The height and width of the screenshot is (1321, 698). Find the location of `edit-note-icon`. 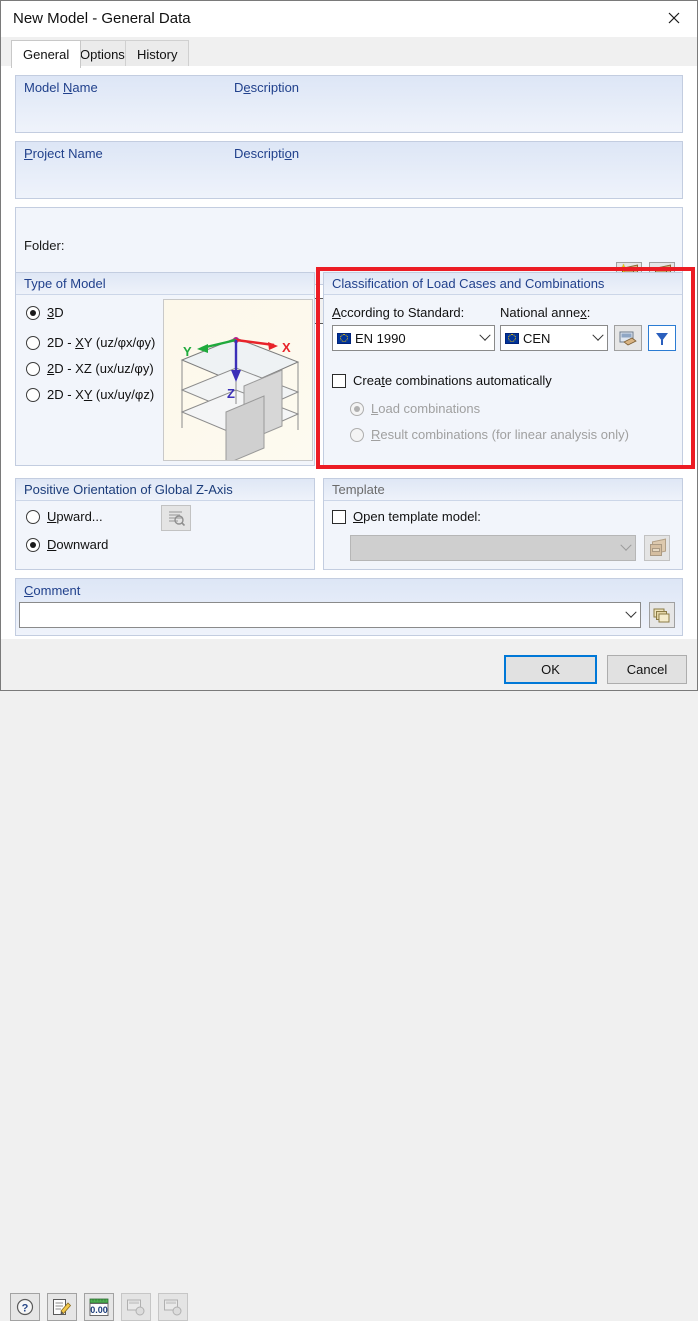

edit-note-icon is located at coordinates (62, 1307).